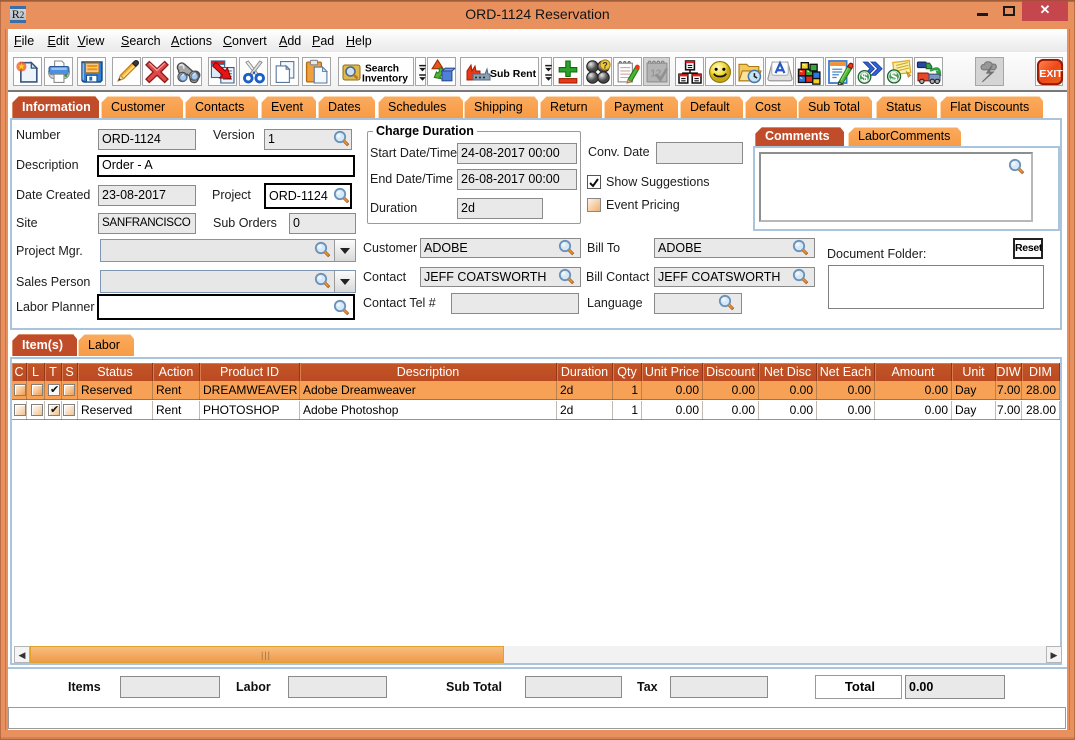 The height and width of the screenshot is (740, 1075). Describe the element at coordinates (385, 79) in the screenshot. I see `svg-text: Inventory` at that location.